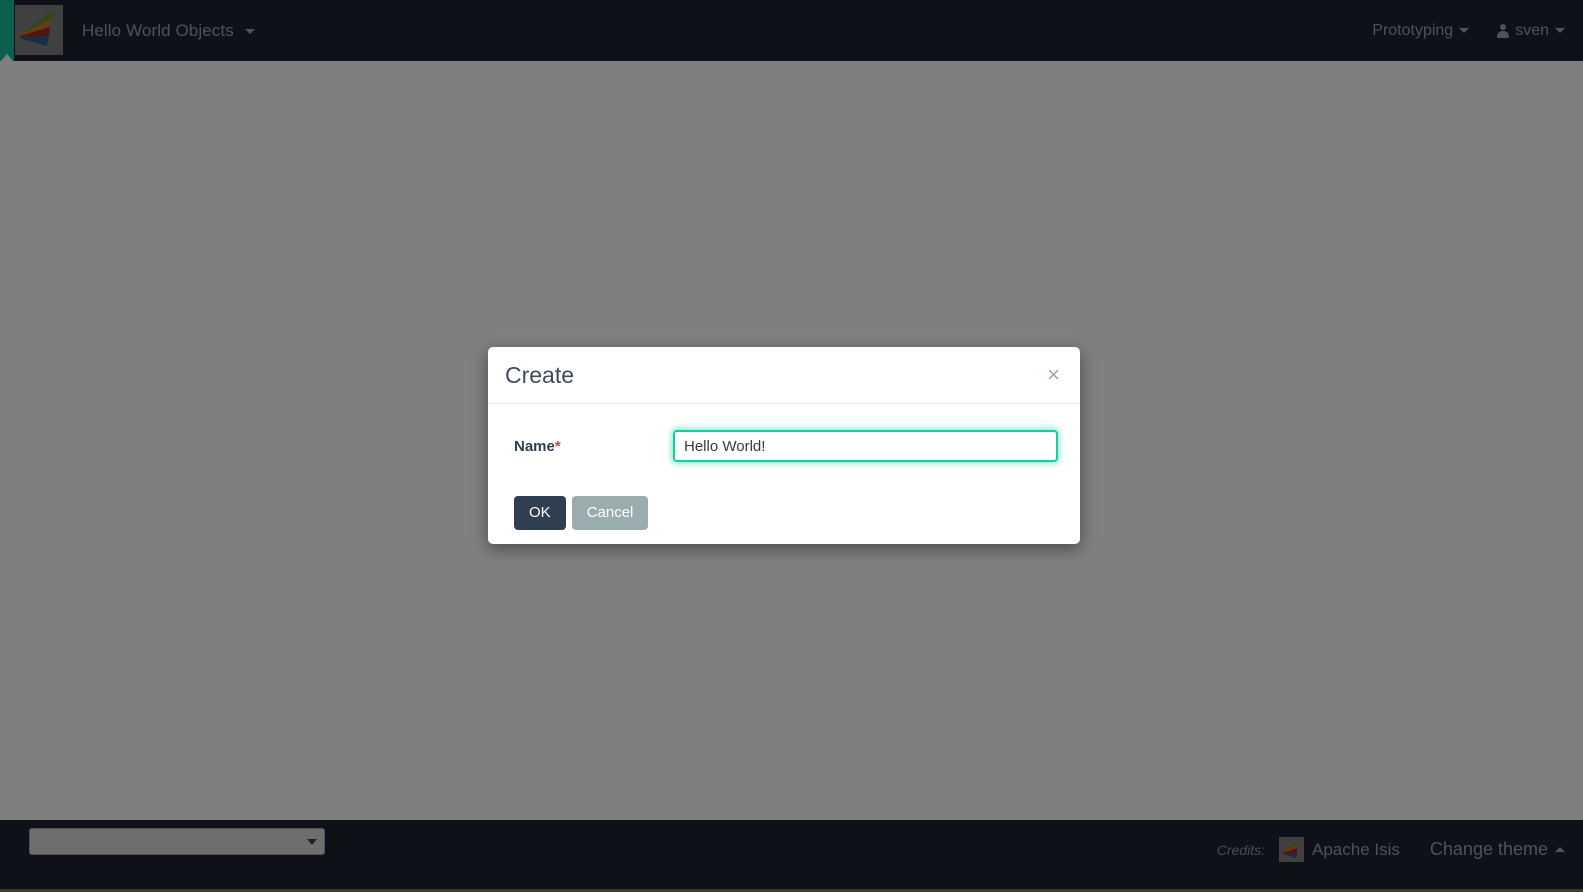 The width and height of the screenshot is (1583, 892). Describe the element at coordinates (557, 446) in the screenshot. I see `required-marker: *` at that location.